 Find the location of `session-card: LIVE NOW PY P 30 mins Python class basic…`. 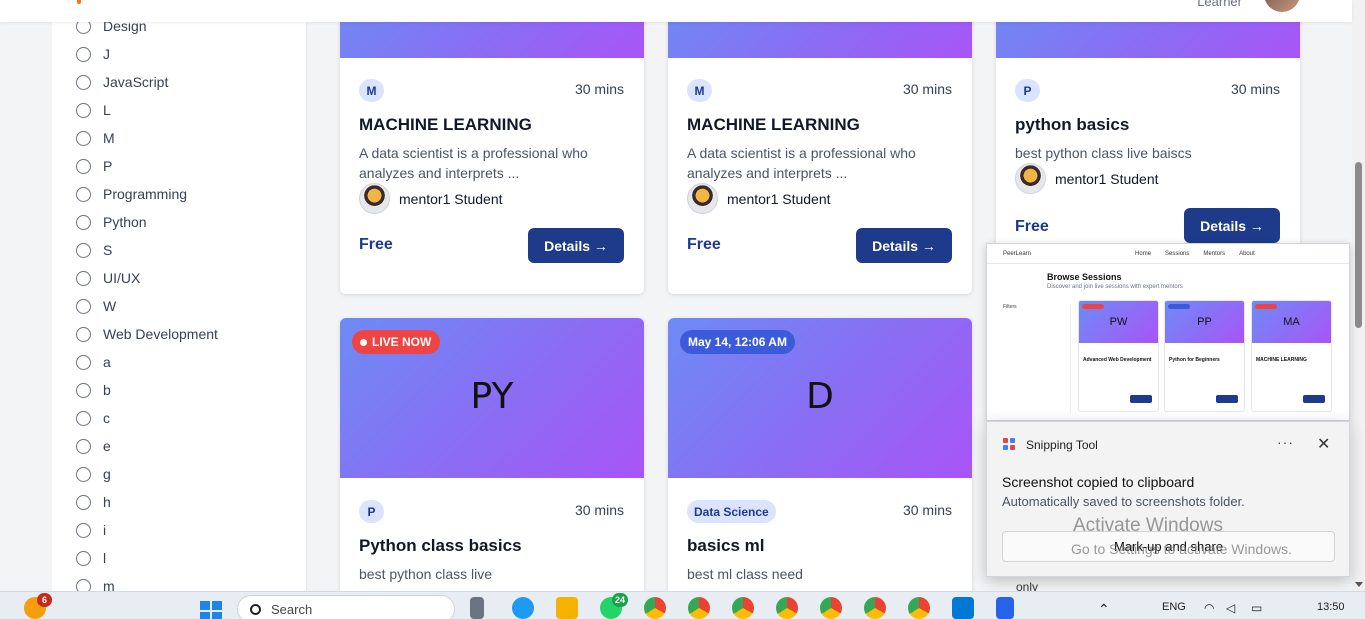

session-card: LIVE NOW PY P 30 mins Python class basic… is located at coordinates (492, 458).